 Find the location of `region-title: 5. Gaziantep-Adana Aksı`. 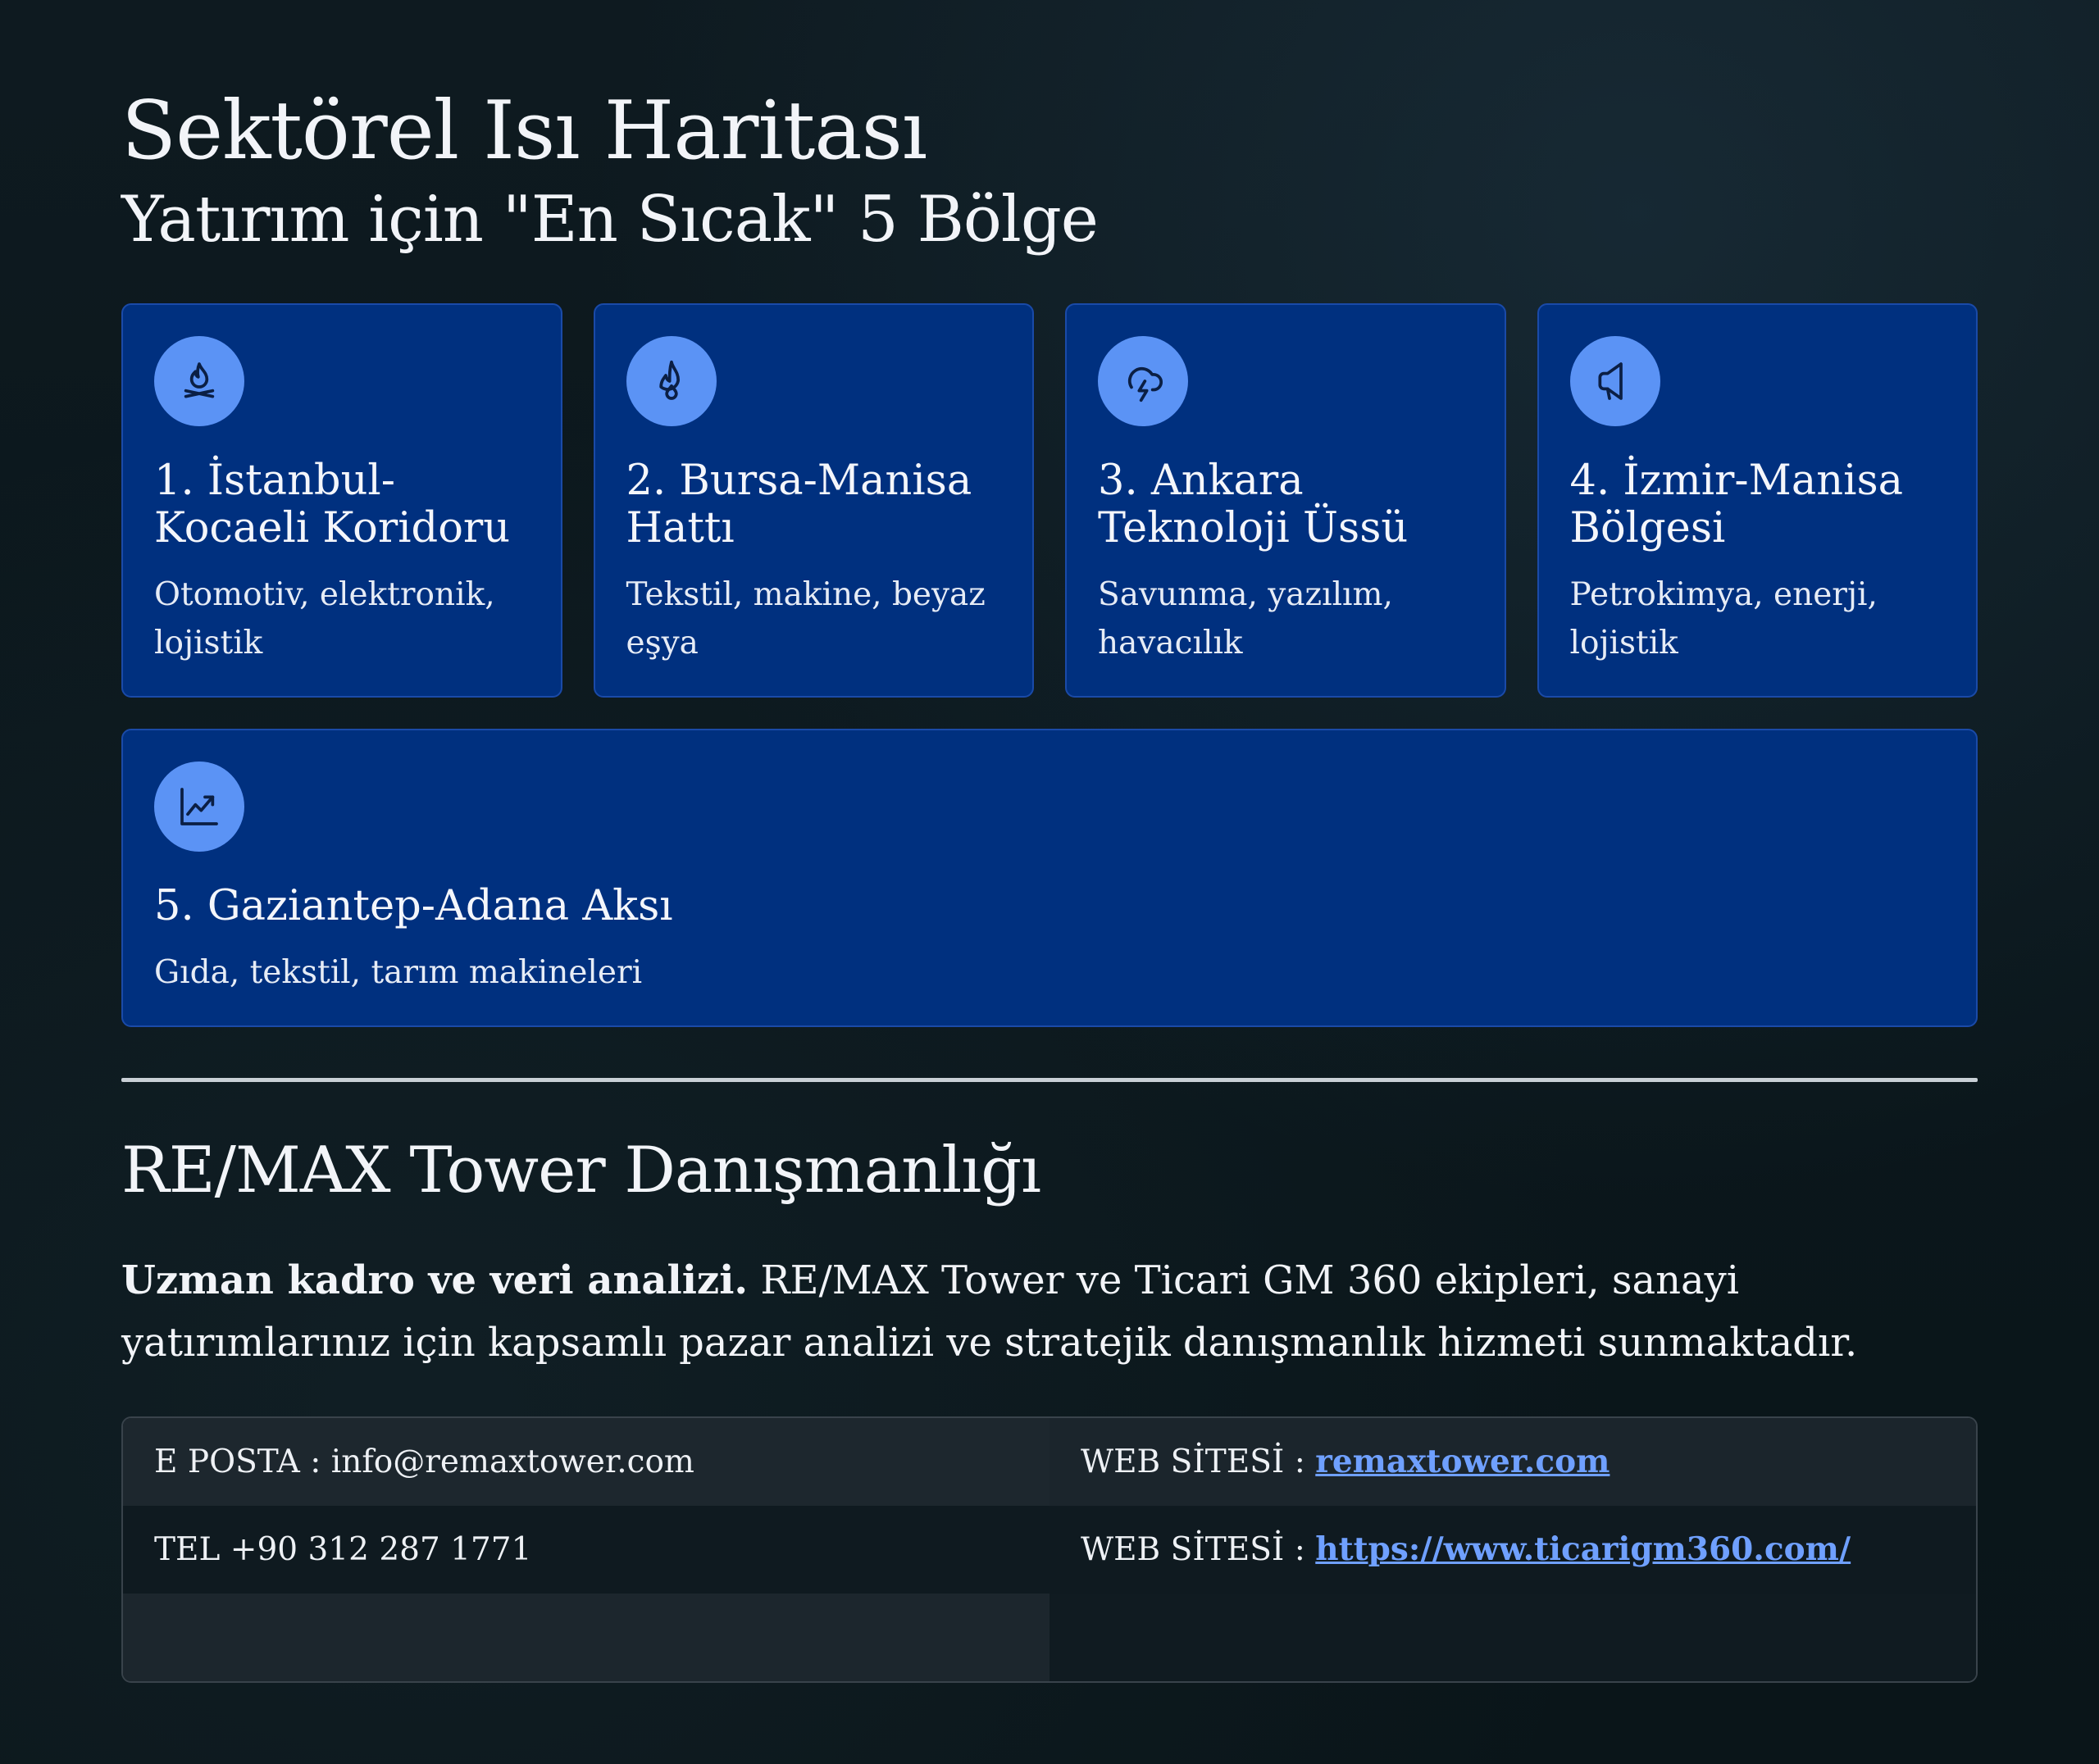

region-title: 5. Gaziantep-Adana Aksı is located at coordinates (413, 906).